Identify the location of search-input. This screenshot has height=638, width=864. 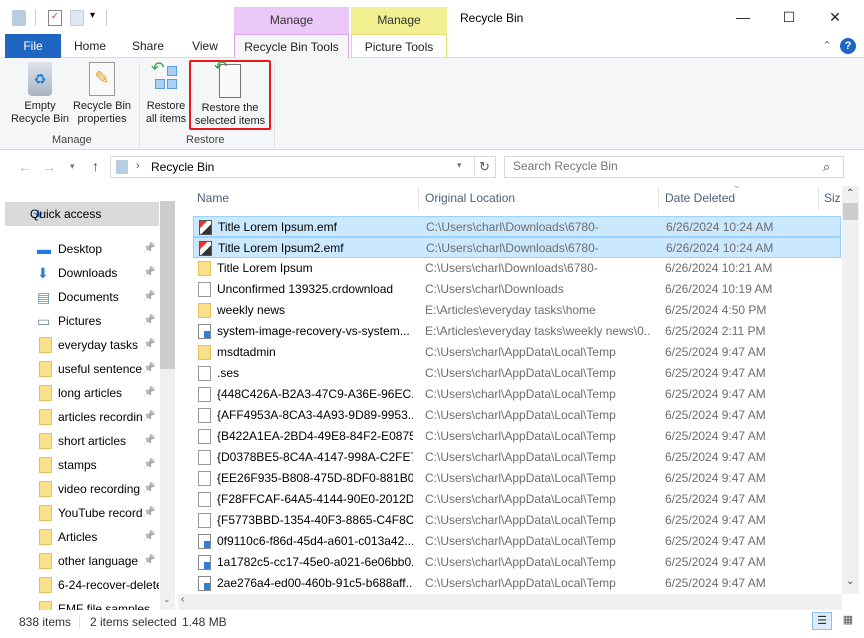
(663, 166).